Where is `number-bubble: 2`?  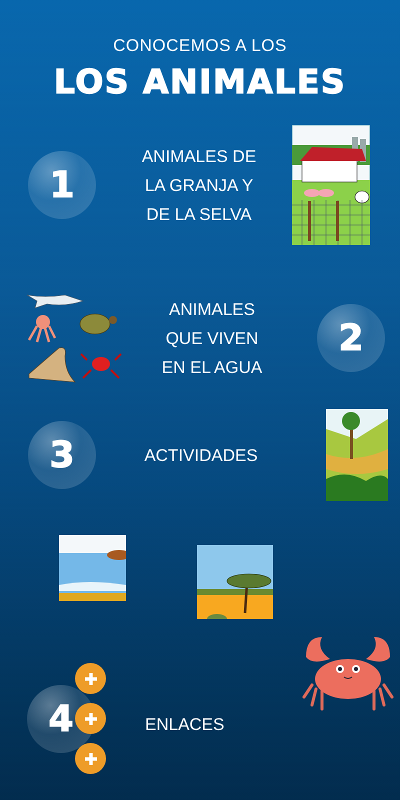
number-bubble: 2 is located at coordinates (351, 338).